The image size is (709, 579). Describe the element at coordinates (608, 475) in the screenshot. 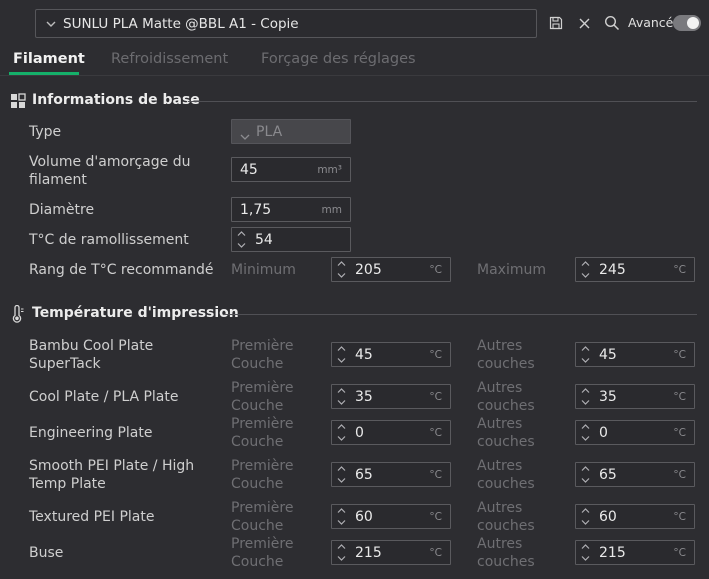

I see `other-layers-temp-value: 65` at that location.